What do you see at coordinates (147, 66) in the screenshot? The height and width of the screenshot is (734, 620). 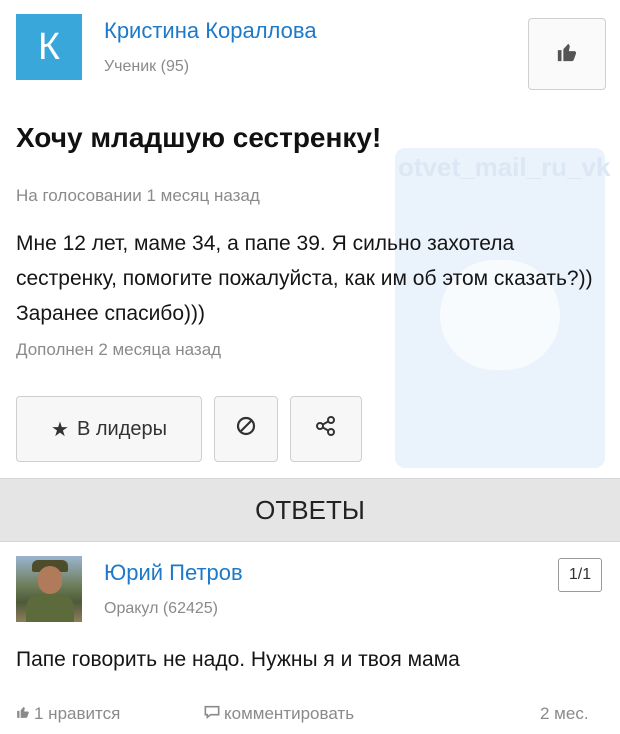 I see `author-rank: Ученик (95)` at bounding box center [147, 66].